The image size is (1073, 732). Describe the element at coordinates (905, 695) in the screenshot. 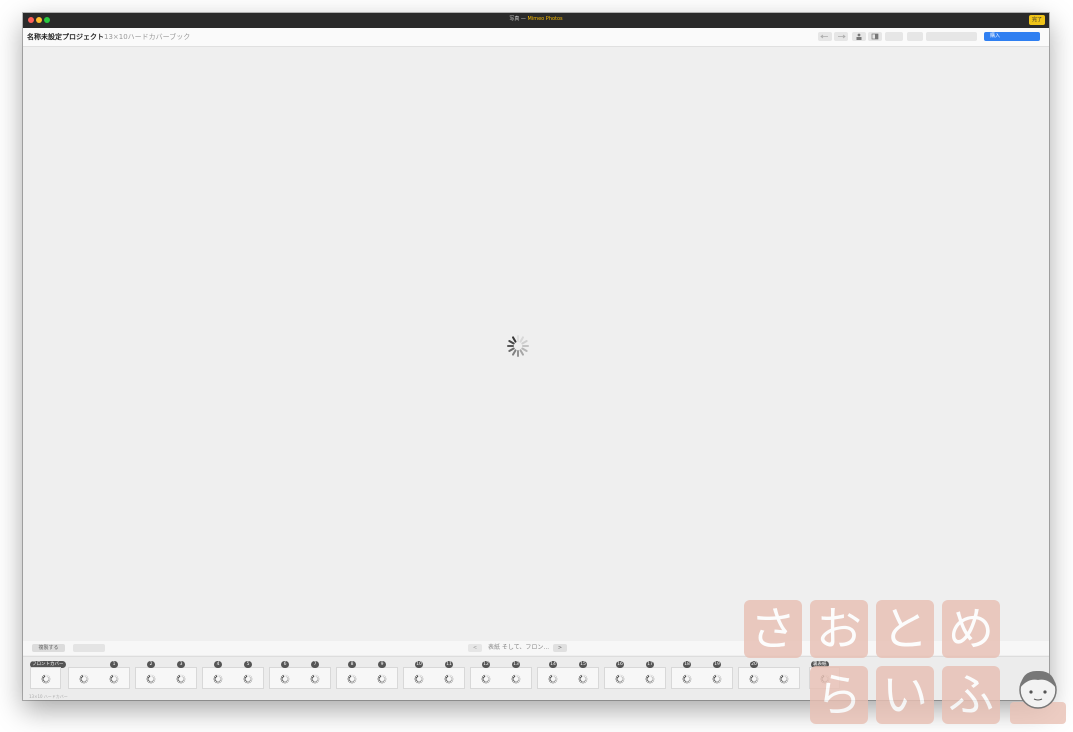

I see `watermark-tile: い` at that location.